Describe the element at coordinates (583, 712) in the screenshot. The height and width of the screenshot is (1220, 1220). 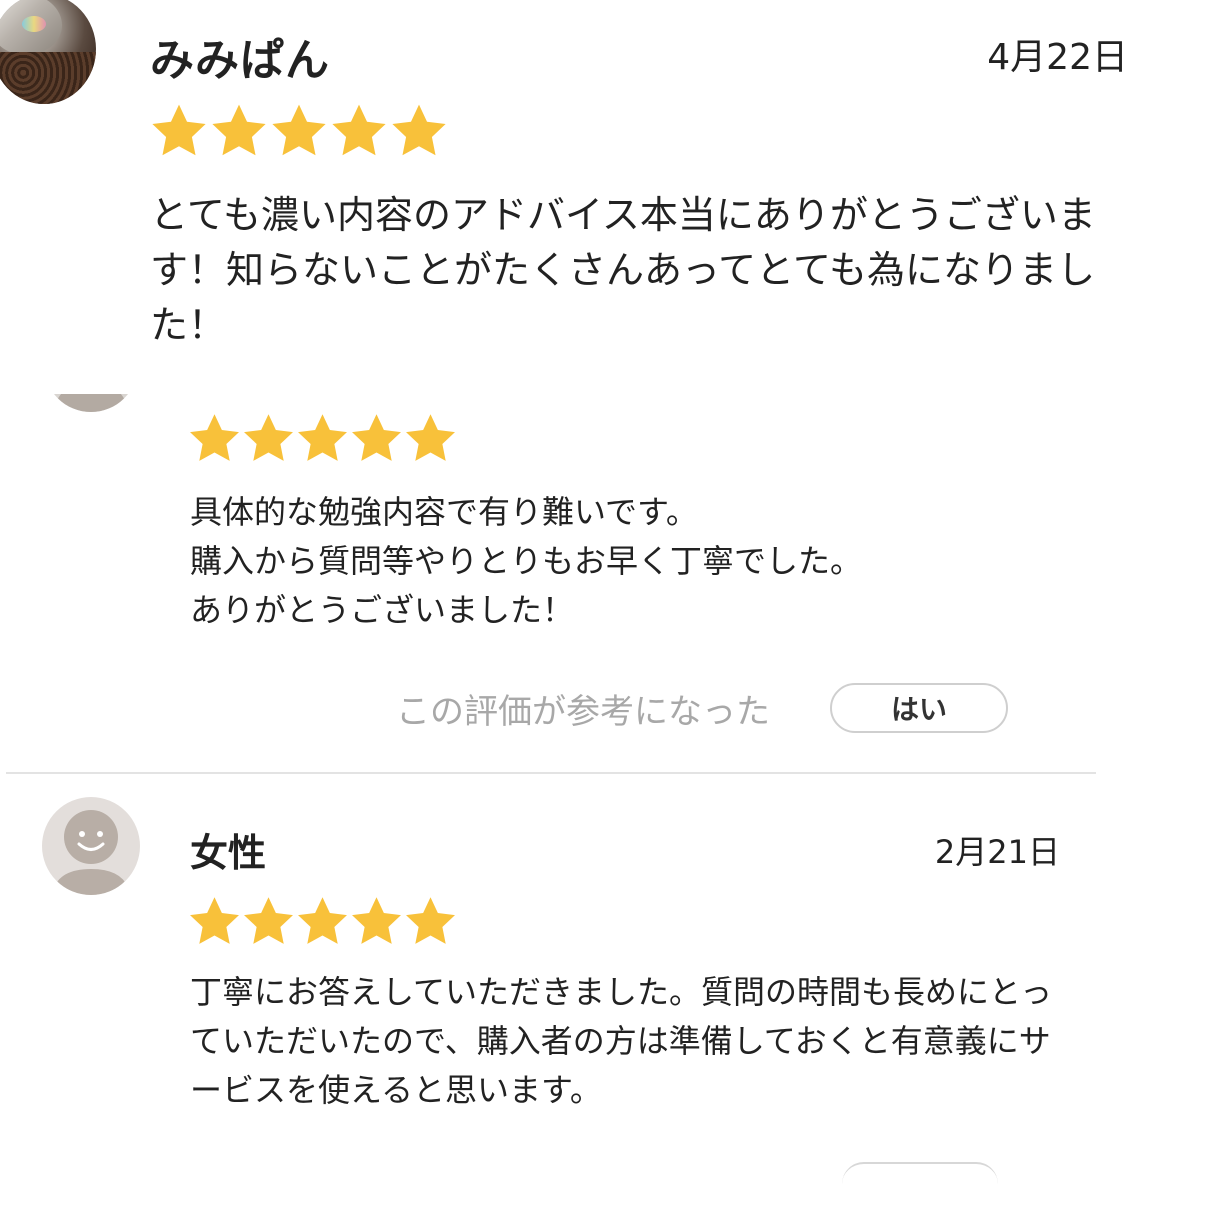
I see `helpful-label: この評価が参考になった` at that location.